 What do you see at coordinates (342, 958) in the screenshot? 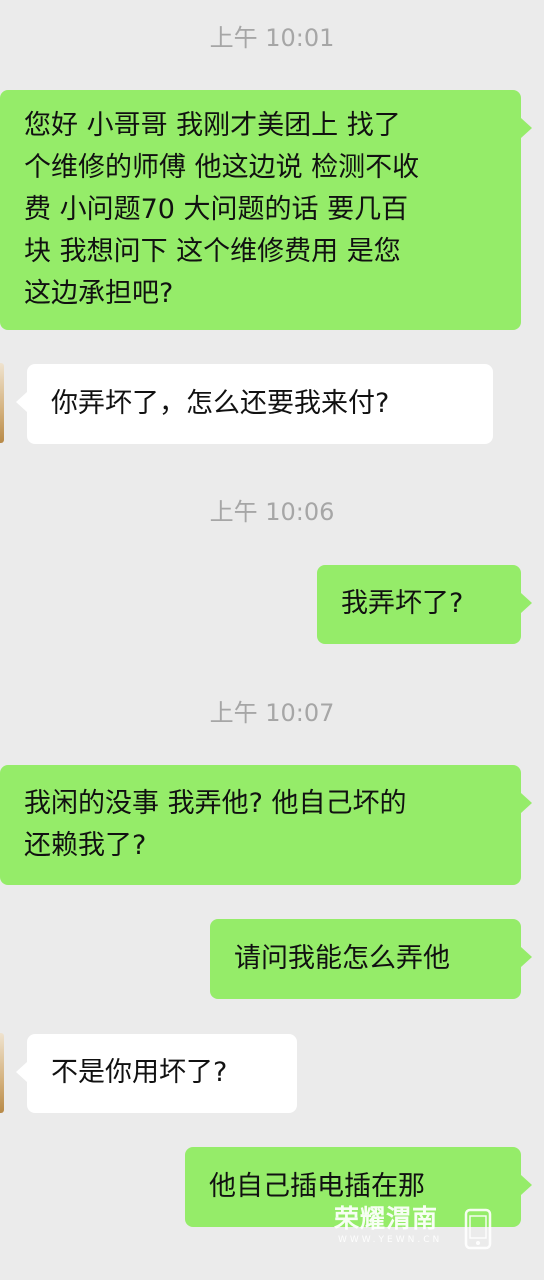
I see `message-line: 请问我能怎么弄他` at bounding box center [342, 958].